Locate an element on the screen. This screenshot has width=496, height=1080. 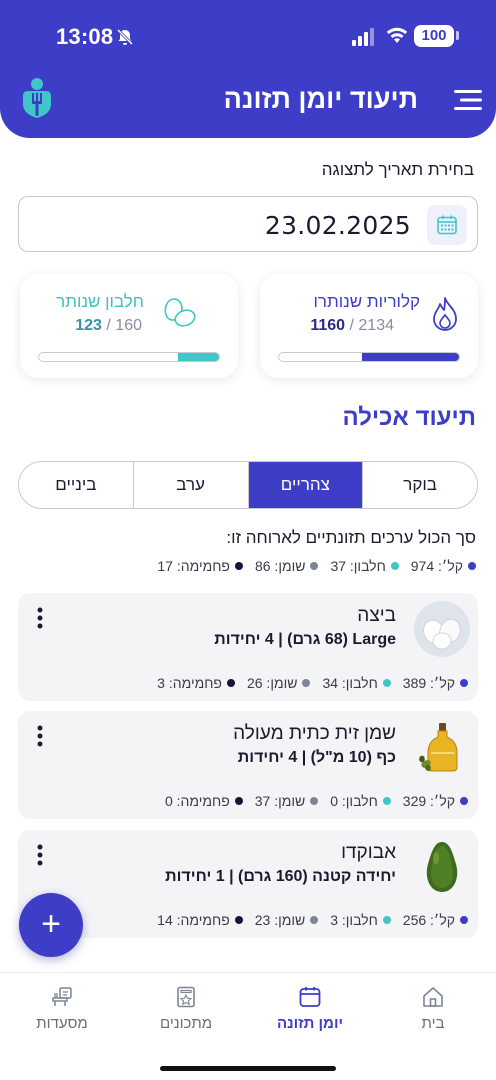
calories-remaining-card: קלוריות שנותרו 1160 / 2134 is located at coordinates (369, 326).